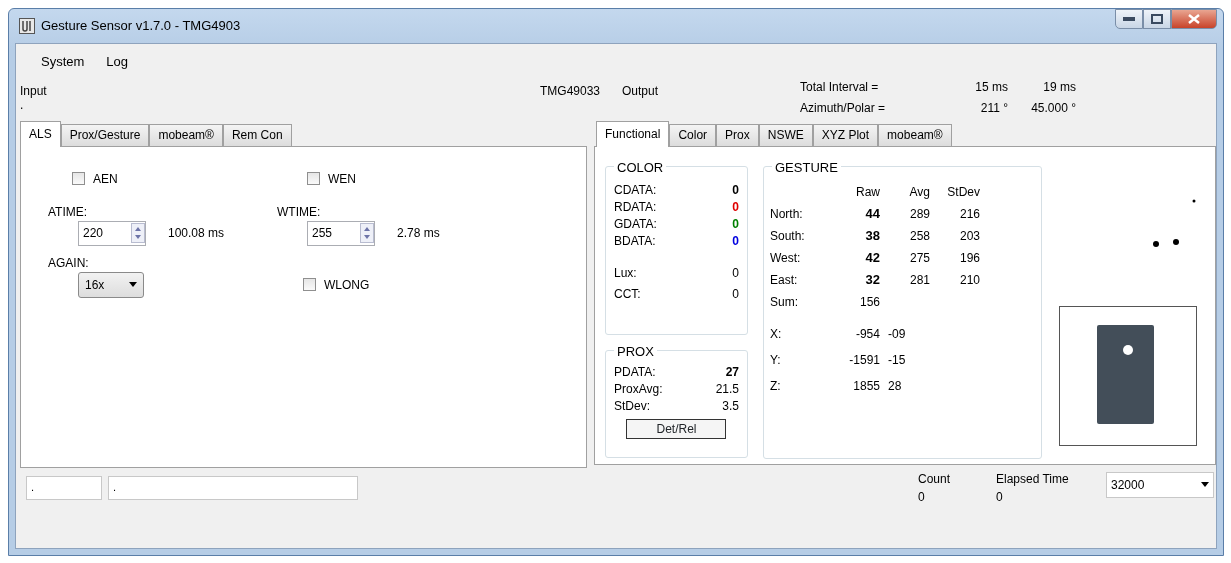 The height and width of the screenshot is (563, 1231). I want to click on input-status-text: ., so click(22, 104).